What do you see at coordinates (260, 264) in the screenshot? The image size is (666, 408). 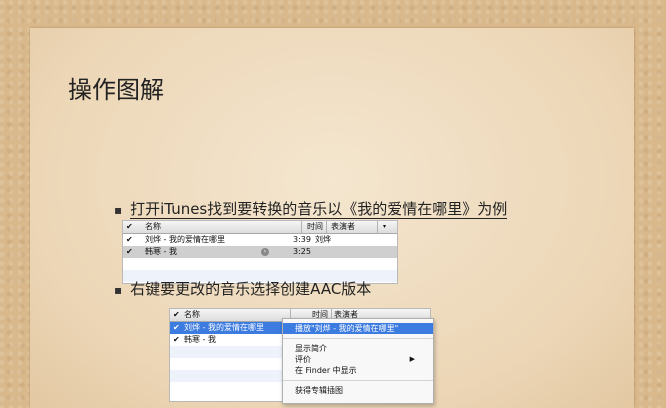 I see `table-row` at bounding box center [260, 264].